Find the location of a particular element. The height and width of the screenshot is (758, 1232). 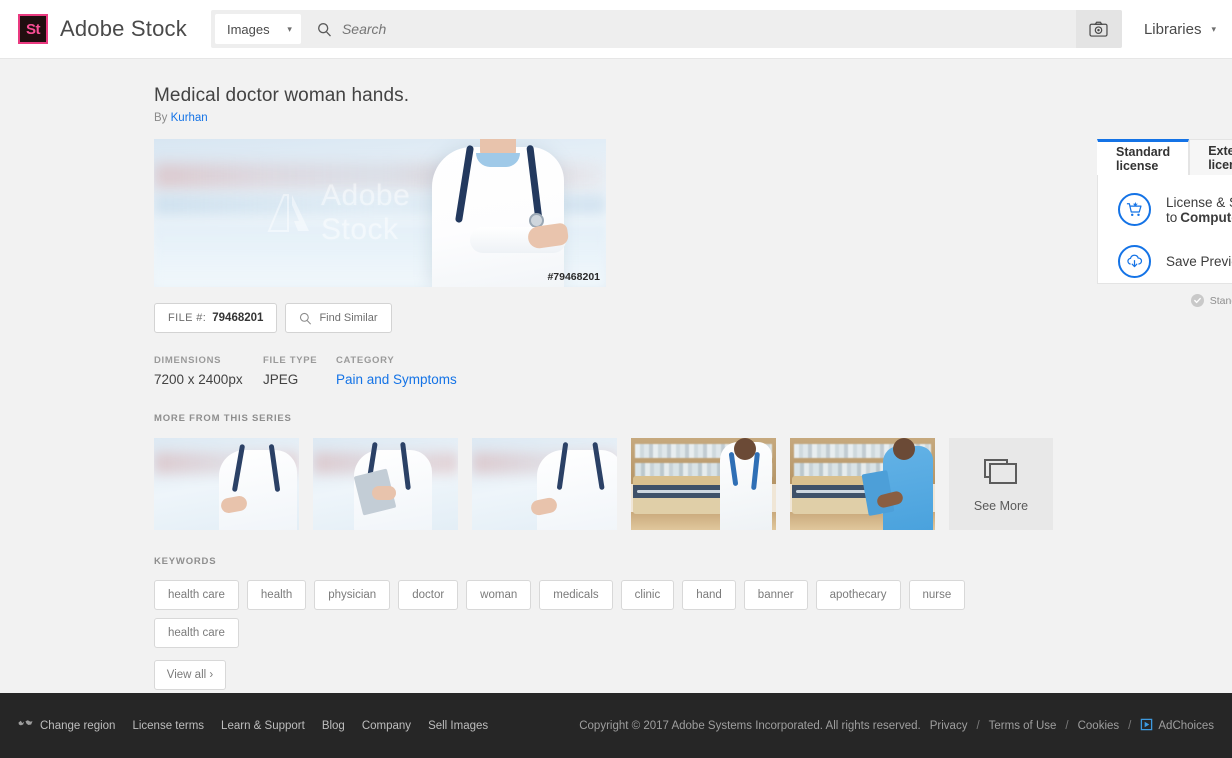

license-save-target: Computer is located at coordinates (1206, 217).